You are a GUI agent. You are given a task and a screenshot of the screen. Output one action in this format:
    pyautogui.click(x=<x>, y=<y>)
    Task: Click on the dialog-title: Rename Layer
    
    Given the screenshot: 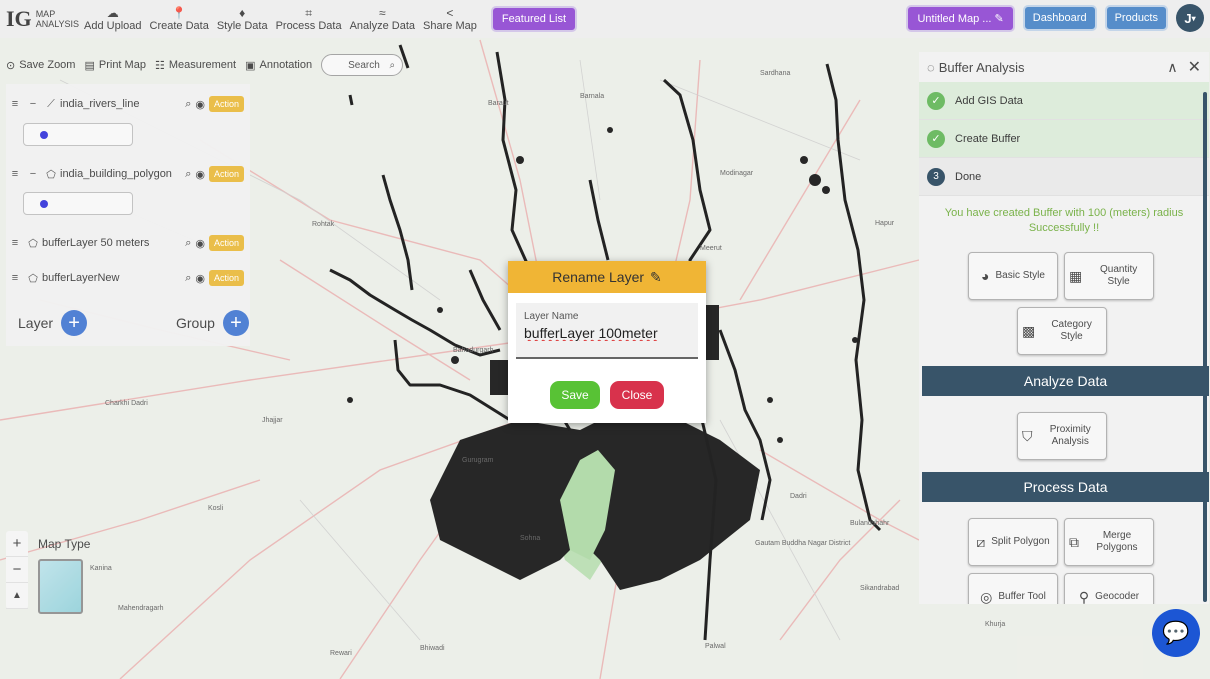 What is the action you would take?
    pyautogui.click(x=598, y=277)
    